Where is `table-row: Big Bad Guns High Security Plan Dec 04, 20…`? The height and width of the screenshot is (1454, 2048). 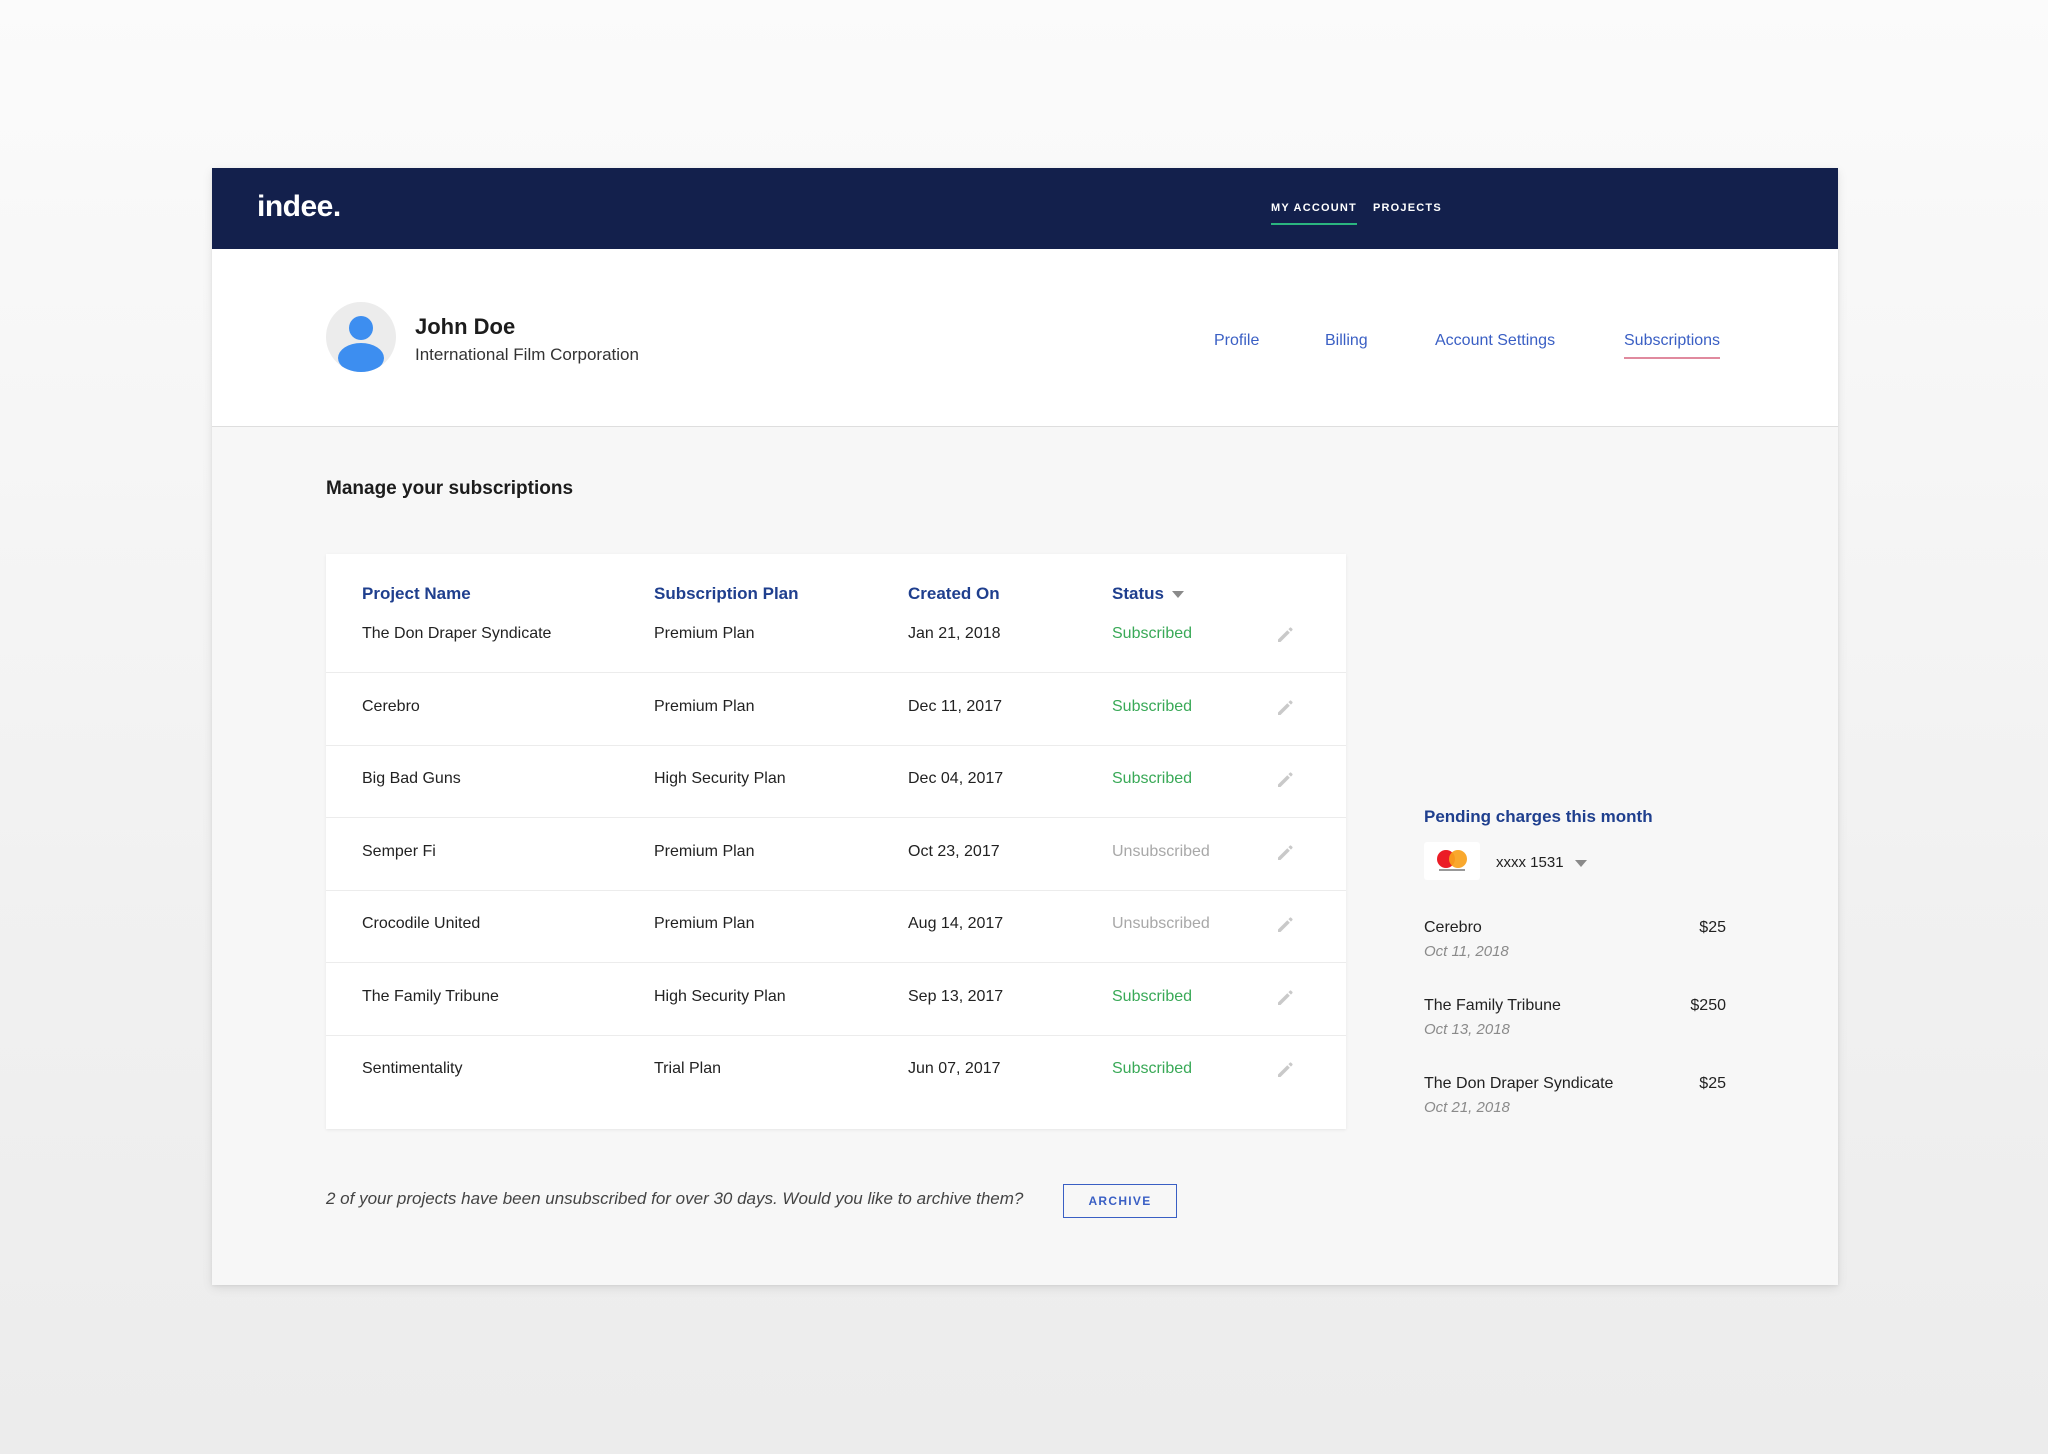 table-row: Big Bad Guns High Security Plan Dec 04, 20… is located at coordinates (836, 782).